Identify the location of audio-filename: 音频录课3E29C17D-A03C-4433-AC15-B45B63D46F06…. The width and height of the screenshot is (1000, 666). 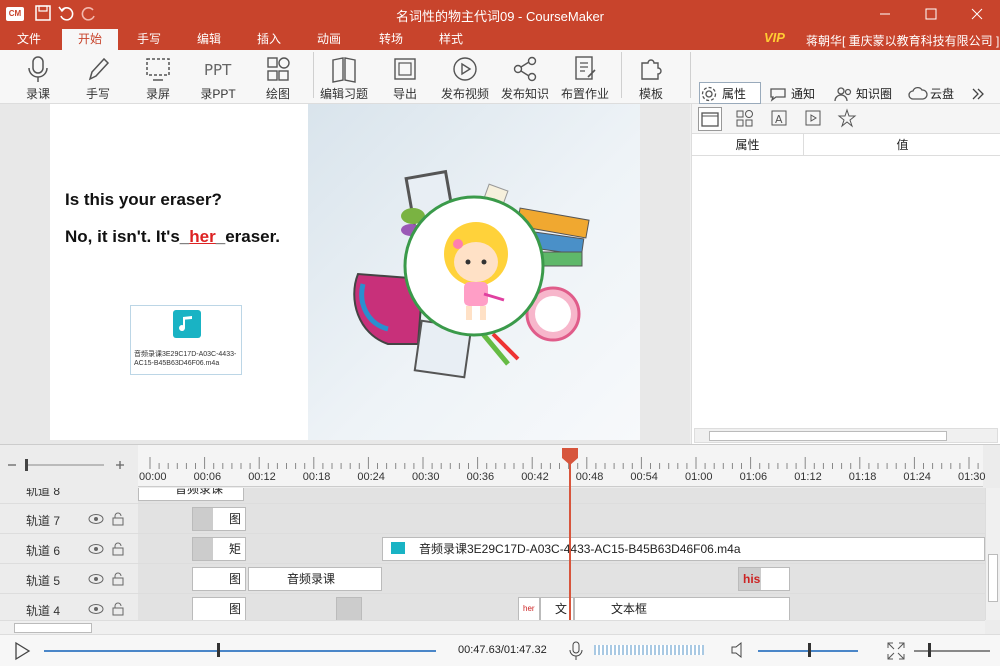
(185, 359).